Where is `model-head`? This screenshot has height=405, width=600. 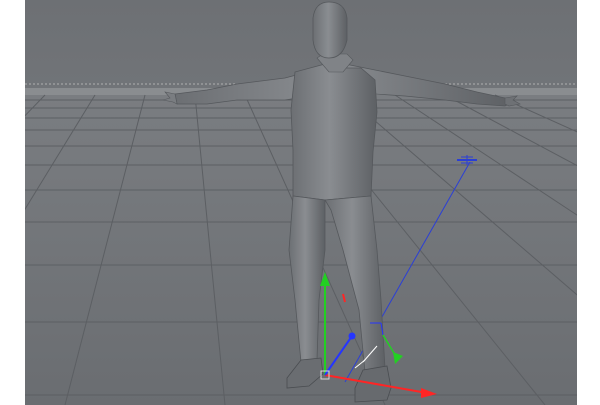 model-head is located at coordinates (330, 30).